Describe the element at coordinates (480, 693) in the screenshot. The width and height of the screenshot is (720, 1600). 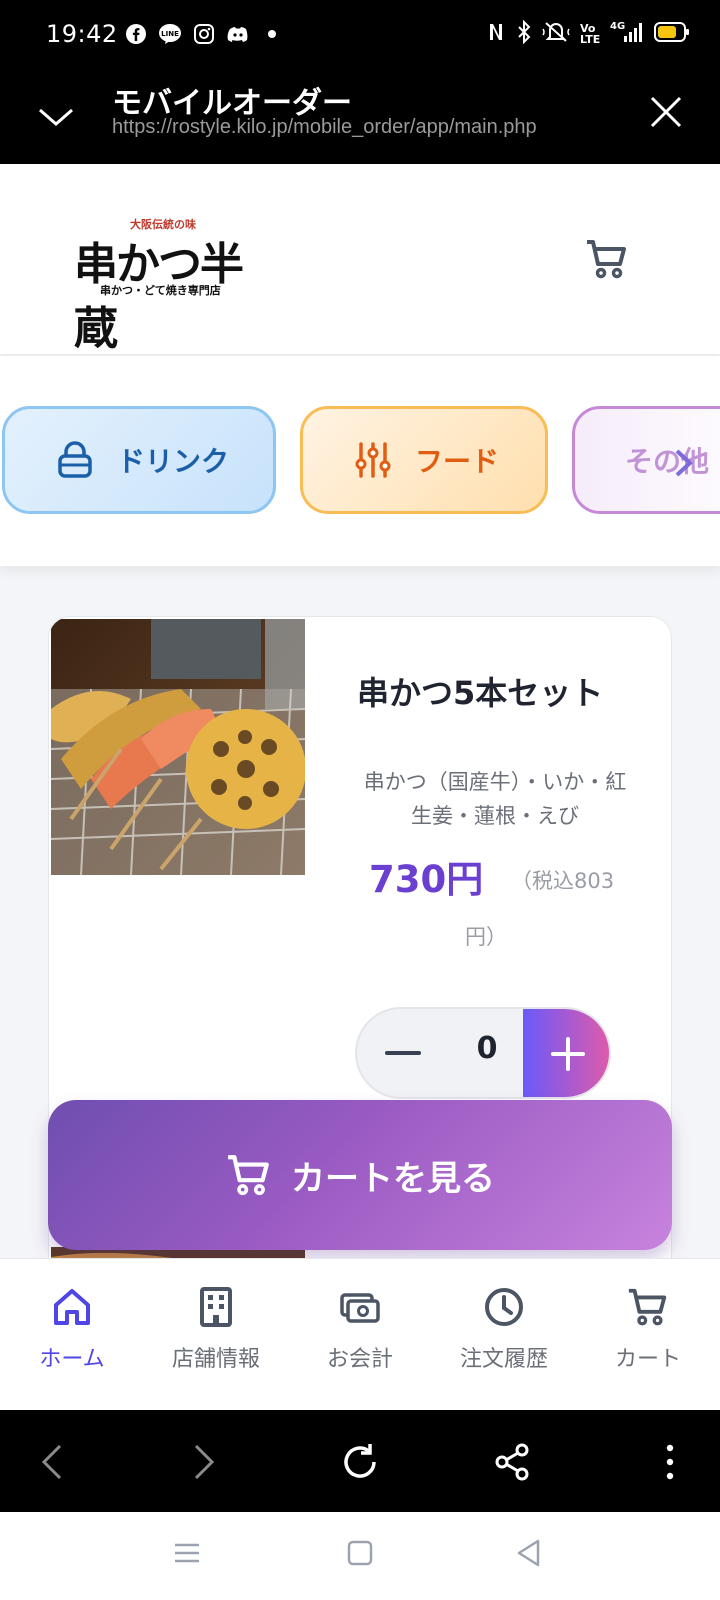
I see `product-name: 串かつ5本セット` at that location.